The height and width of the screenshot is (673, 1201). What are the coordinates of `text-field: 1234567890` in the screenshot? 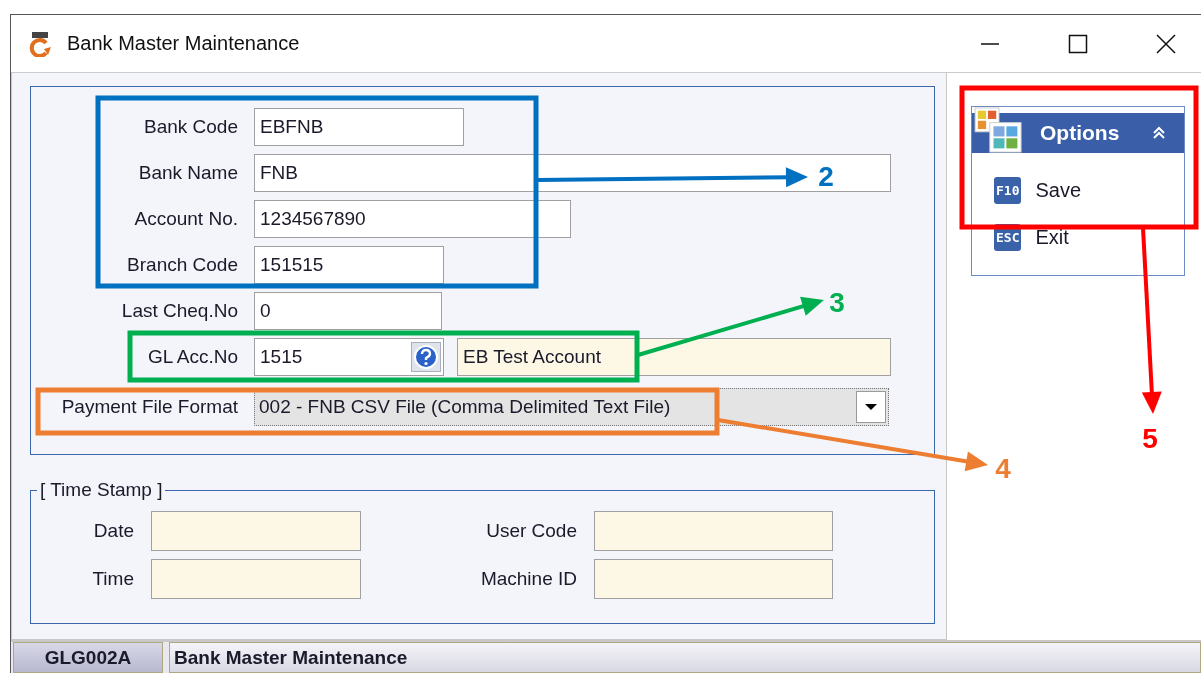 It's located at (412, 219).